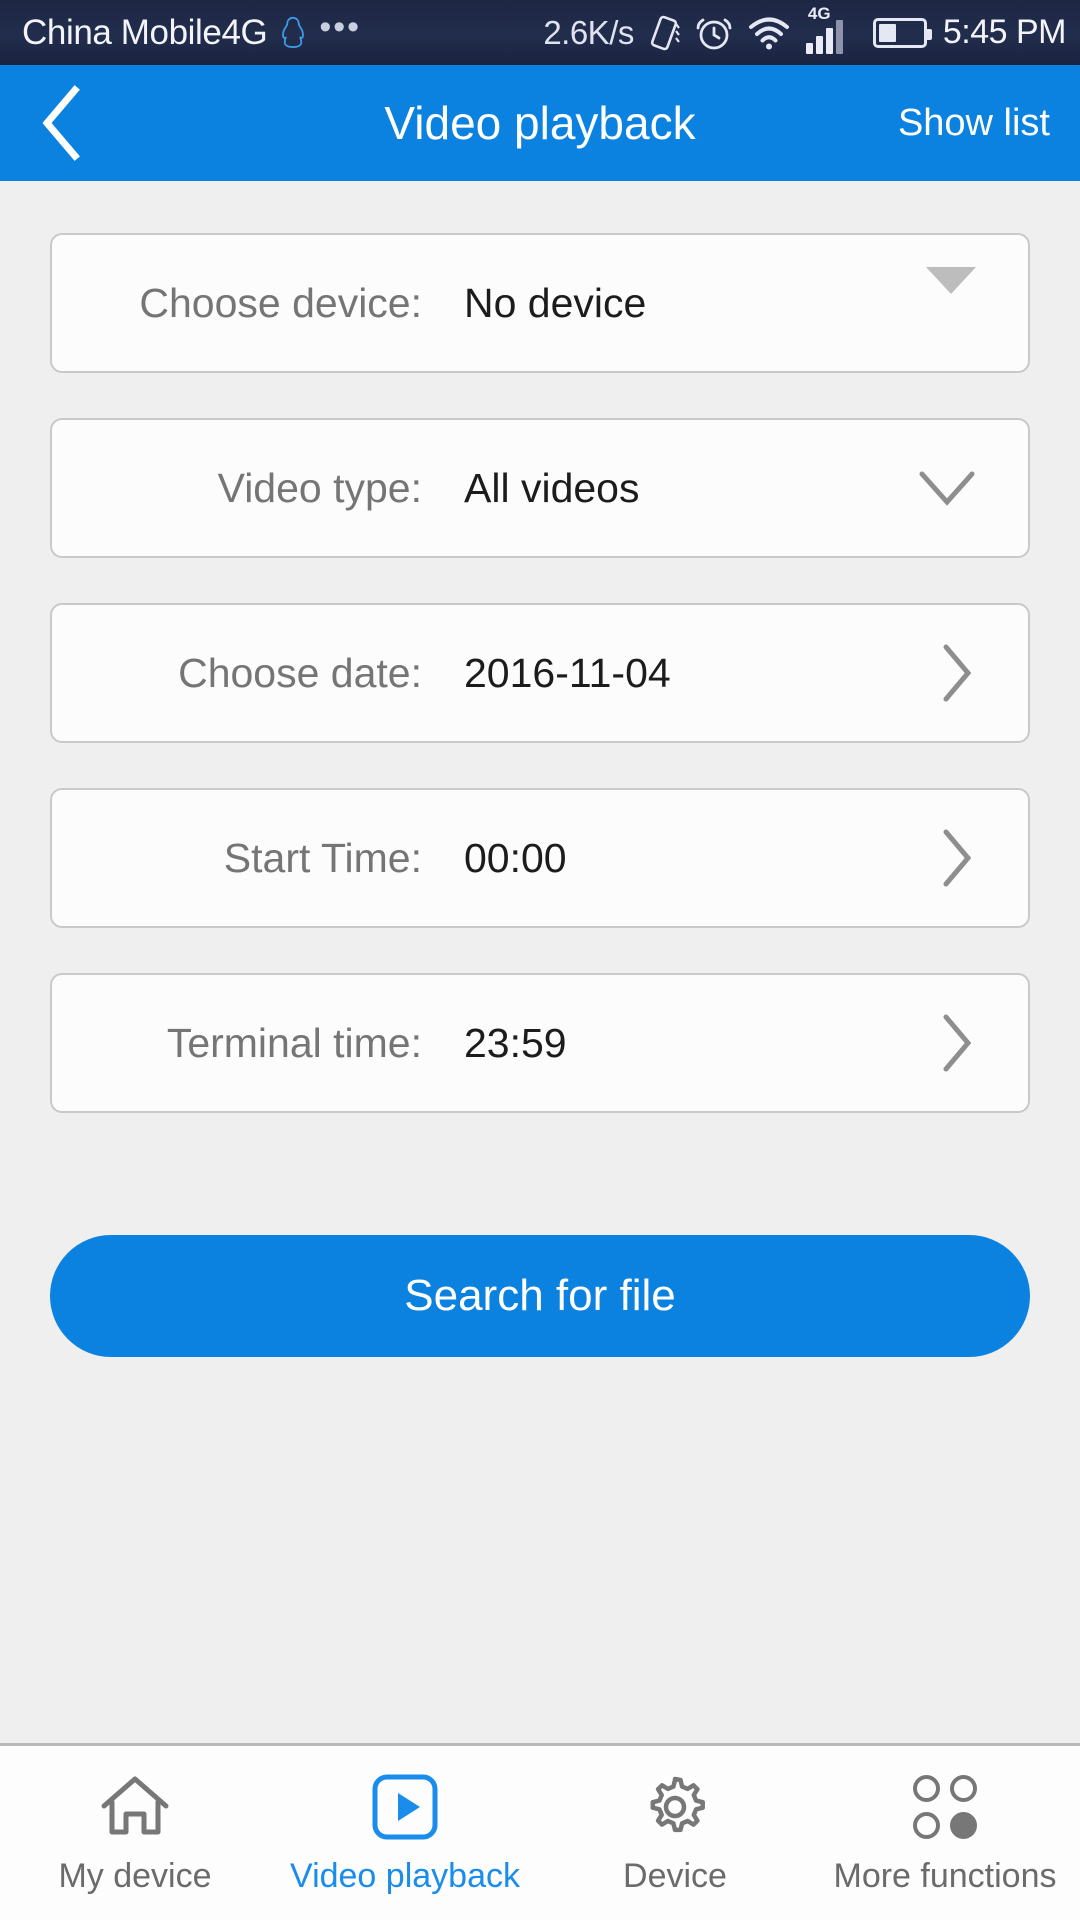 The image size is (1080, 1920). Describe the element at coordinates (340, 26) in the screenshot. I see `more-dots-icon: •••` at that location.